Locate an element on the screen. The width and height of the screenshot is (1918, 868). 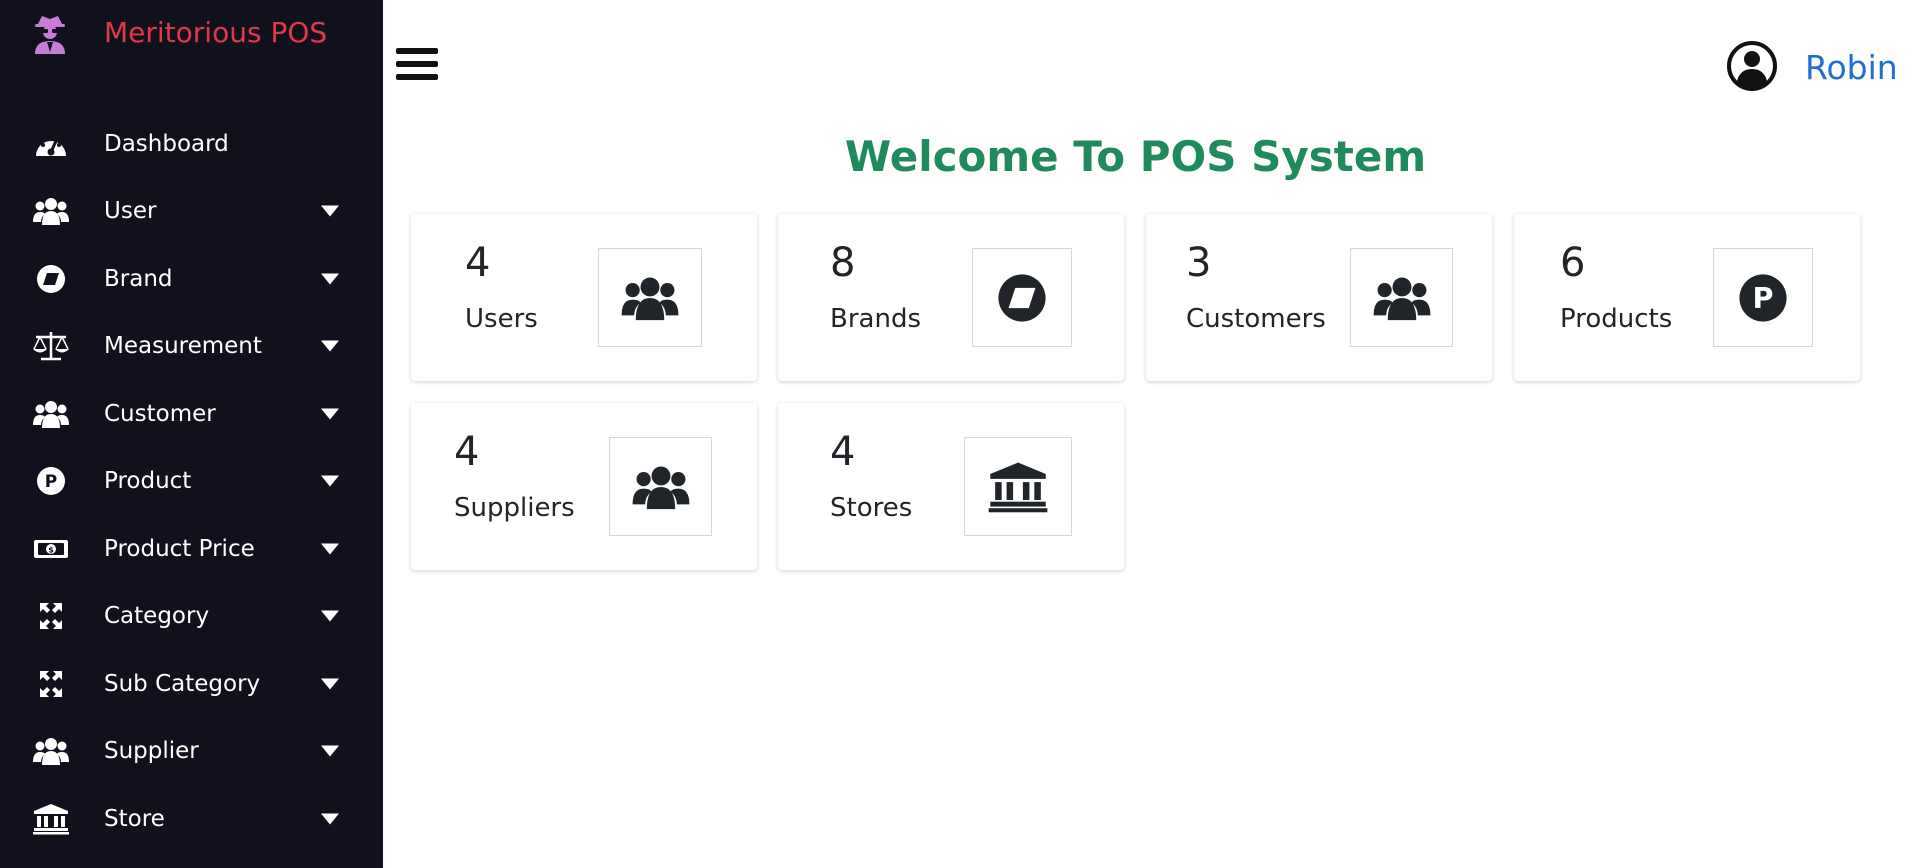
sidebar-item-supplier: Supplier is located at coordinates (191, 752).